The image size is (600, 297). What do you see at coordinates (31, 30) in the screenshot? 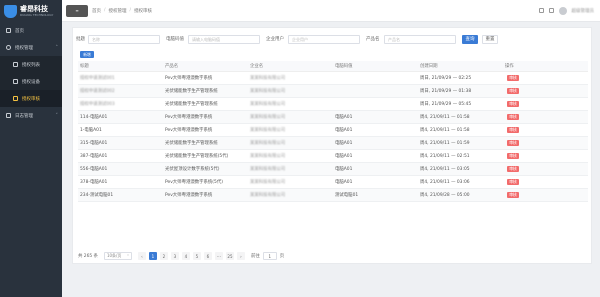
I see `sidebar-item-home: 首页` at bounding box center [31, 30].